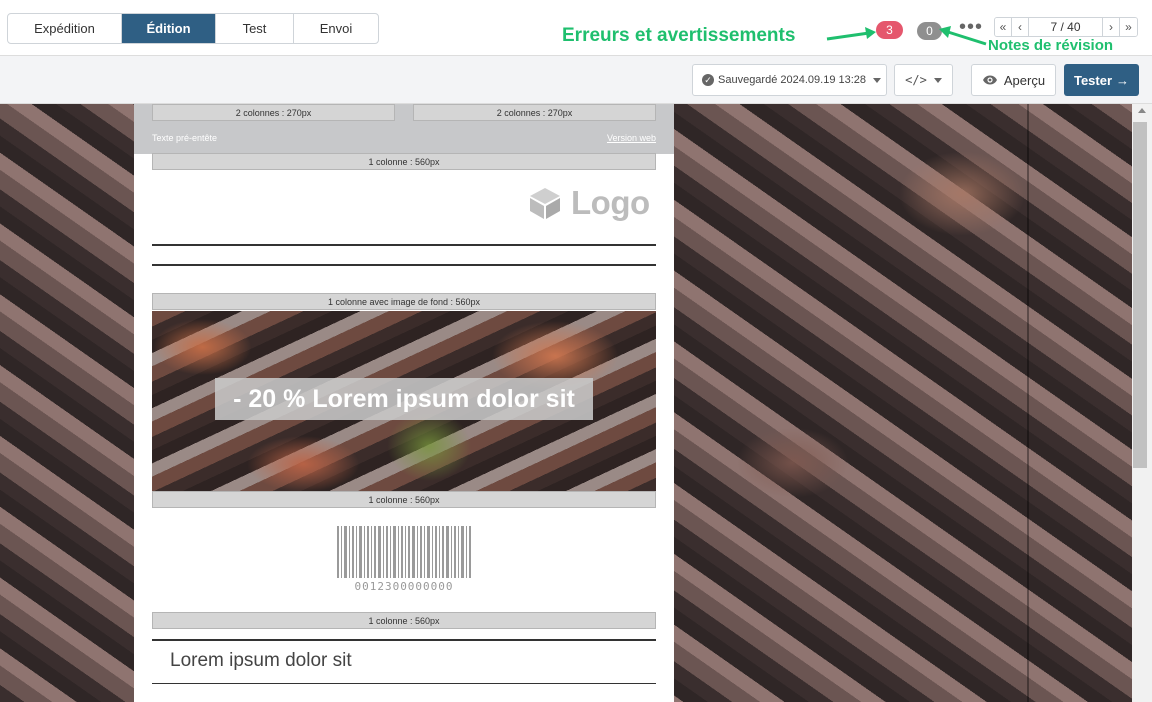 The height and width of the screenshot is (702, 1152). I want to click on barcode-image, so click(404, 552).